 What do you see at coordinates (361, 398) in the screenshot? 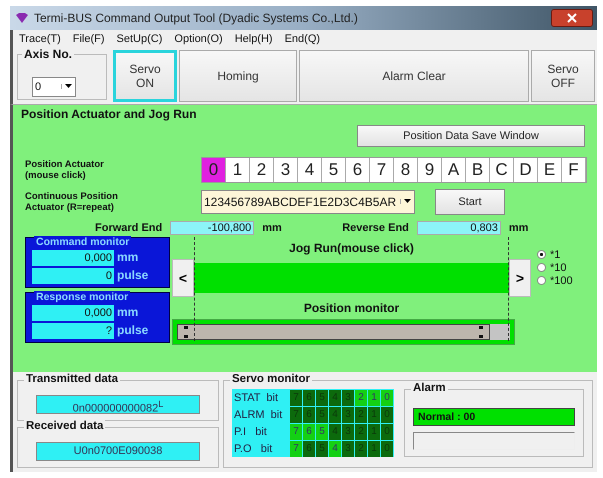
I see `bit-indicator: 2` at bounding box center [361, 398].